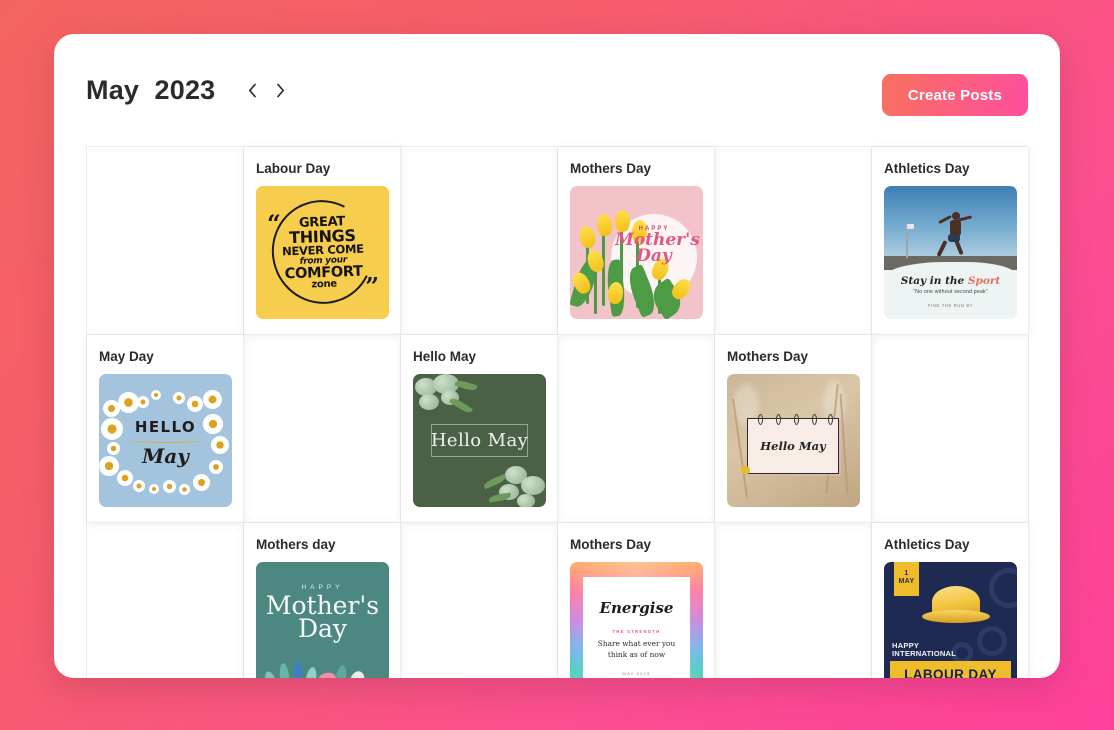  What do you see at coordinates (322, 587) in the screenshot?
I see `happy-eyebrow: HAPPY` at bounding box center [322, 587].